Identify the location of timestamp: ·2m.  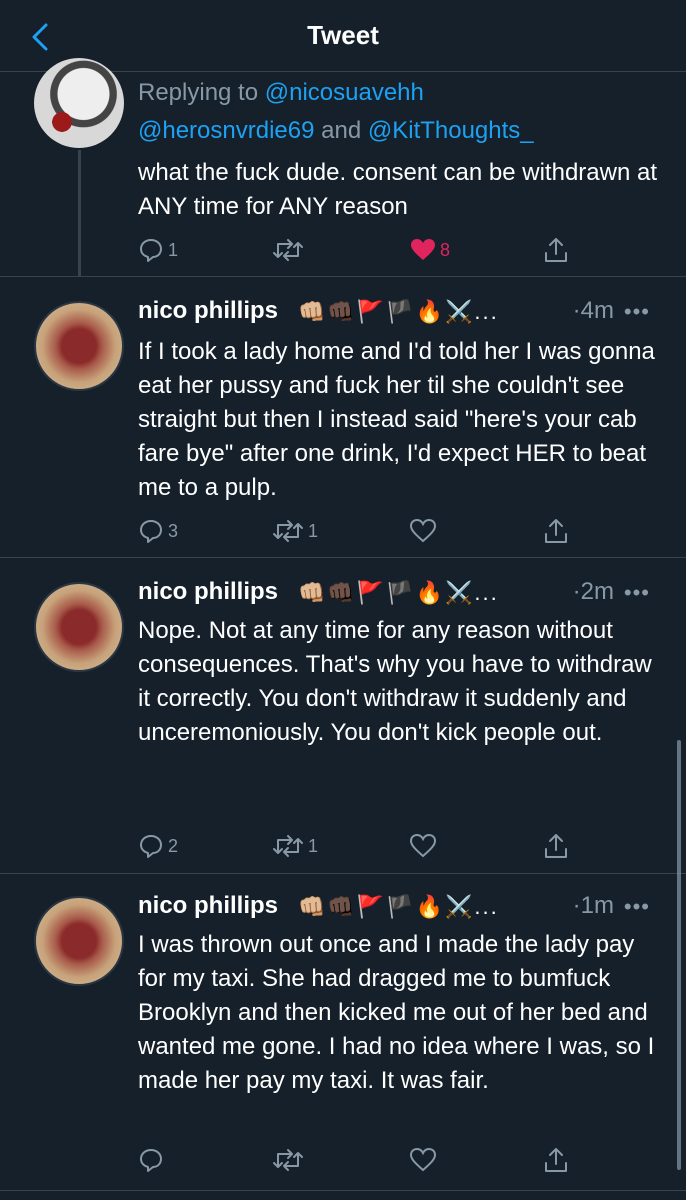
(593, 592).